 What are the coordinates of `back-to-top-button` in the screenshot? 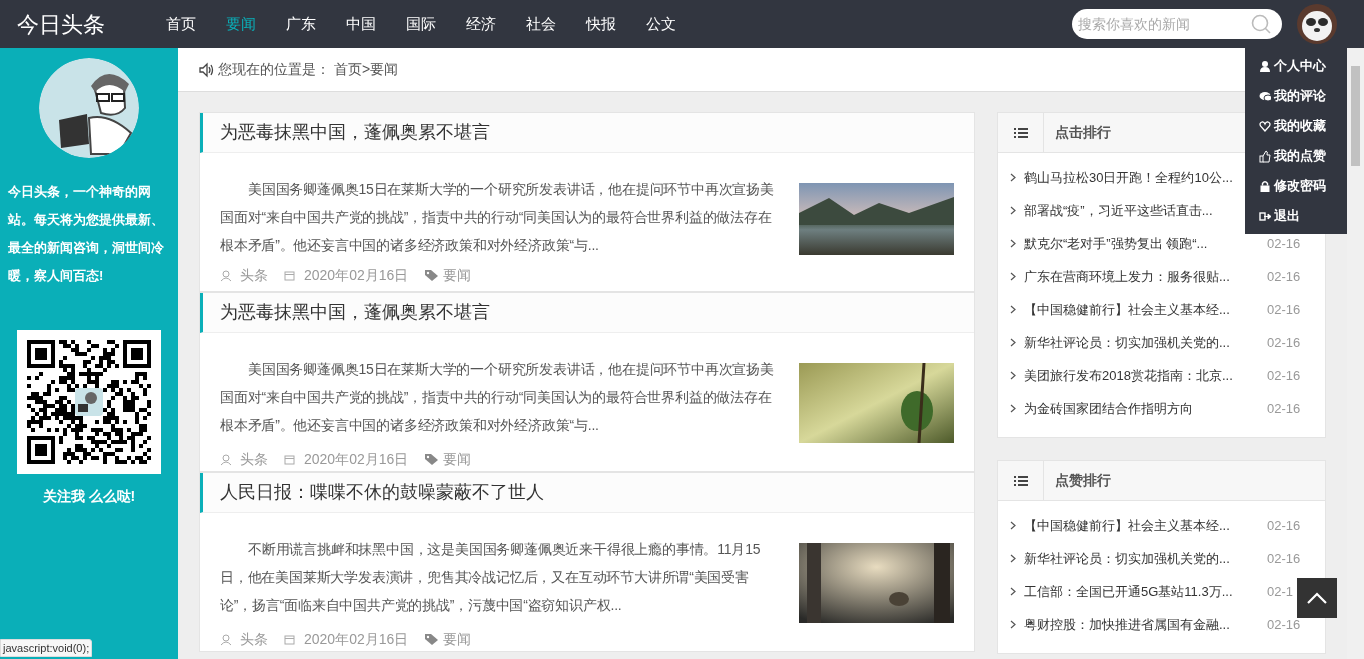 It's located at (1317, 598).